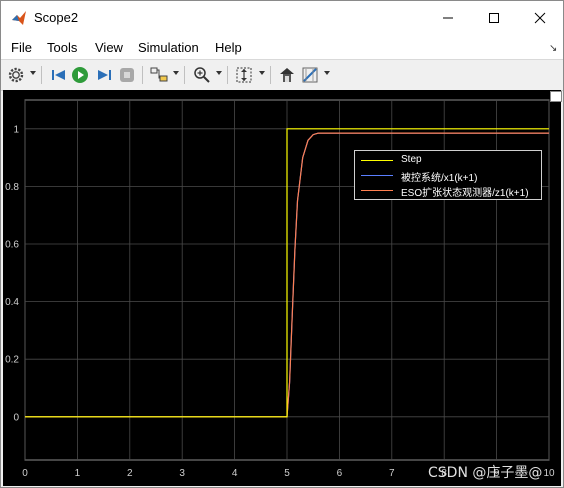 This screenshot has width=564, height=488. Describe the element at coordinates (25, 473) in the screenshot. I see `x-tick-label: 0` at that location.